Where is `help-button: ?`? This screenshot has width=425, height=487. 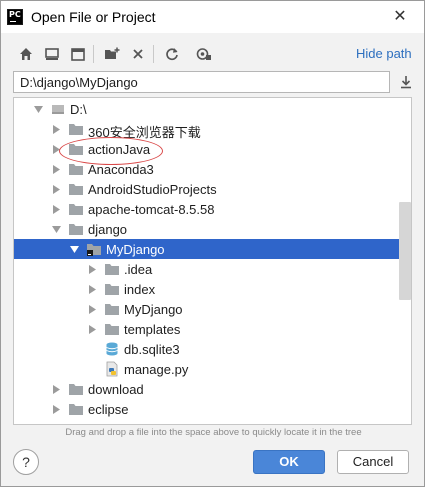
help-button: ? is located at coordinates (26, 462).